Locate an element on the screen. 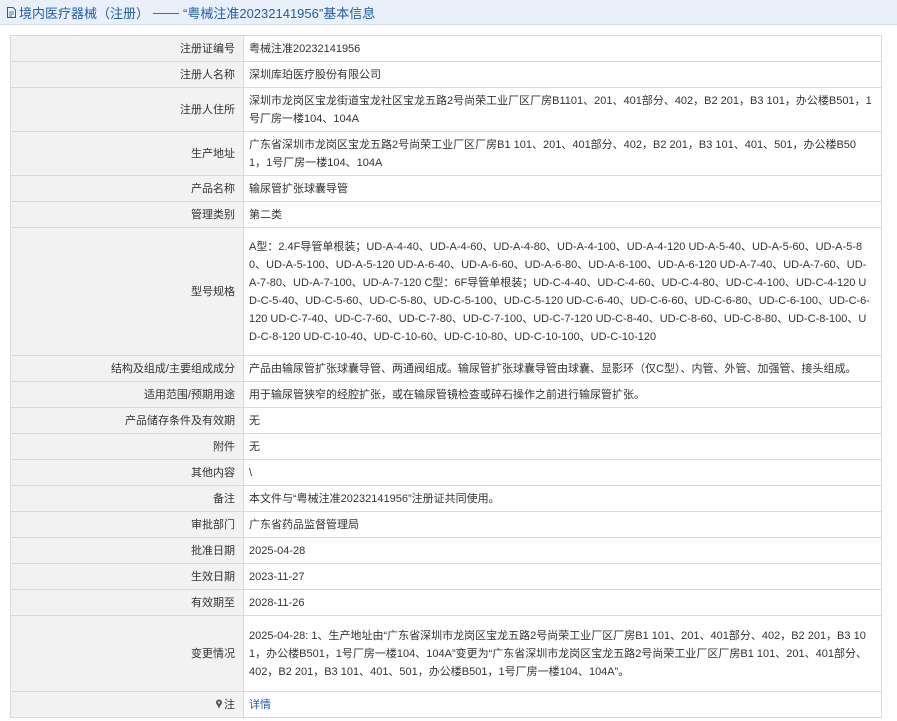  table-row: 产品储存条件及有效期无 is located at coordinates (446, 420).